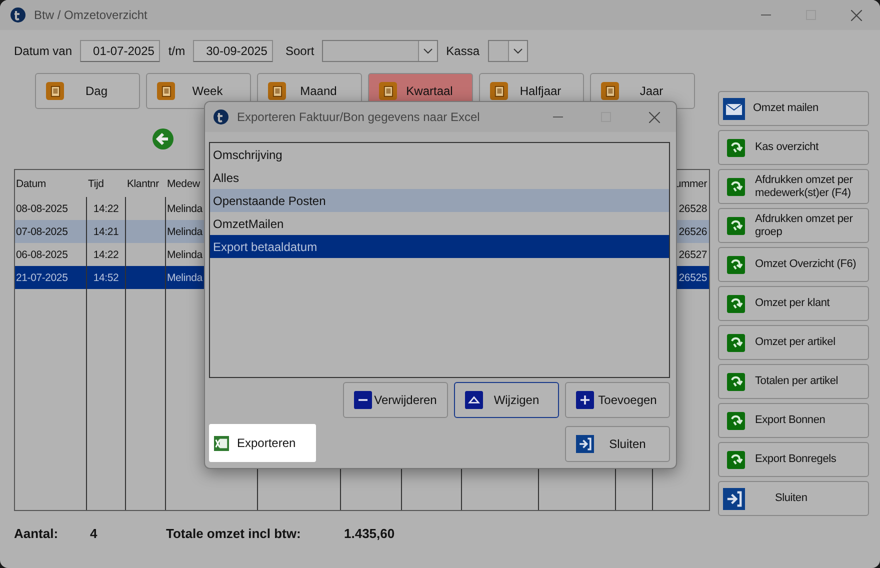  I want to click on export-button: Exporteren, so click(262, 443).